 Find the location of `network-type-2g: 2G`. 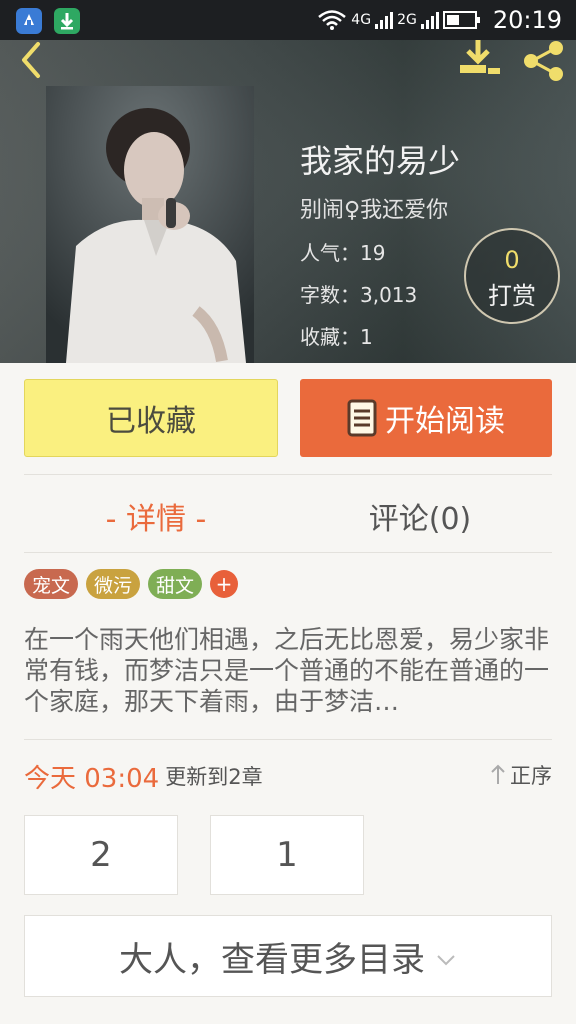

network-type-2g: 2G is located at coordinates (407, 20).